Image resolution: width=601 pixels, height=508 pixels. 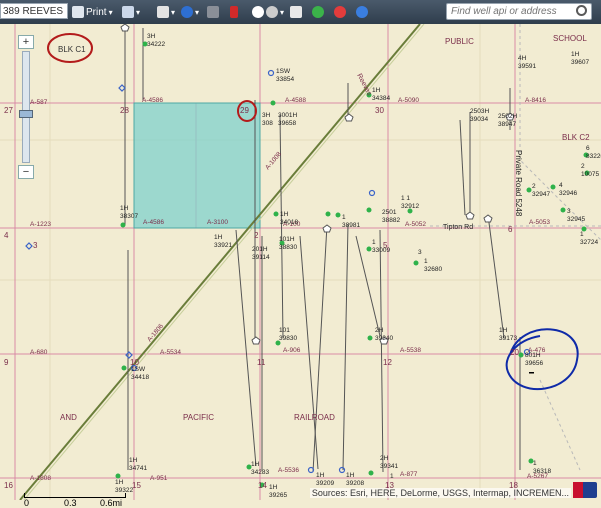 I want to click on crosshair-button, so click(x=259, y=12).